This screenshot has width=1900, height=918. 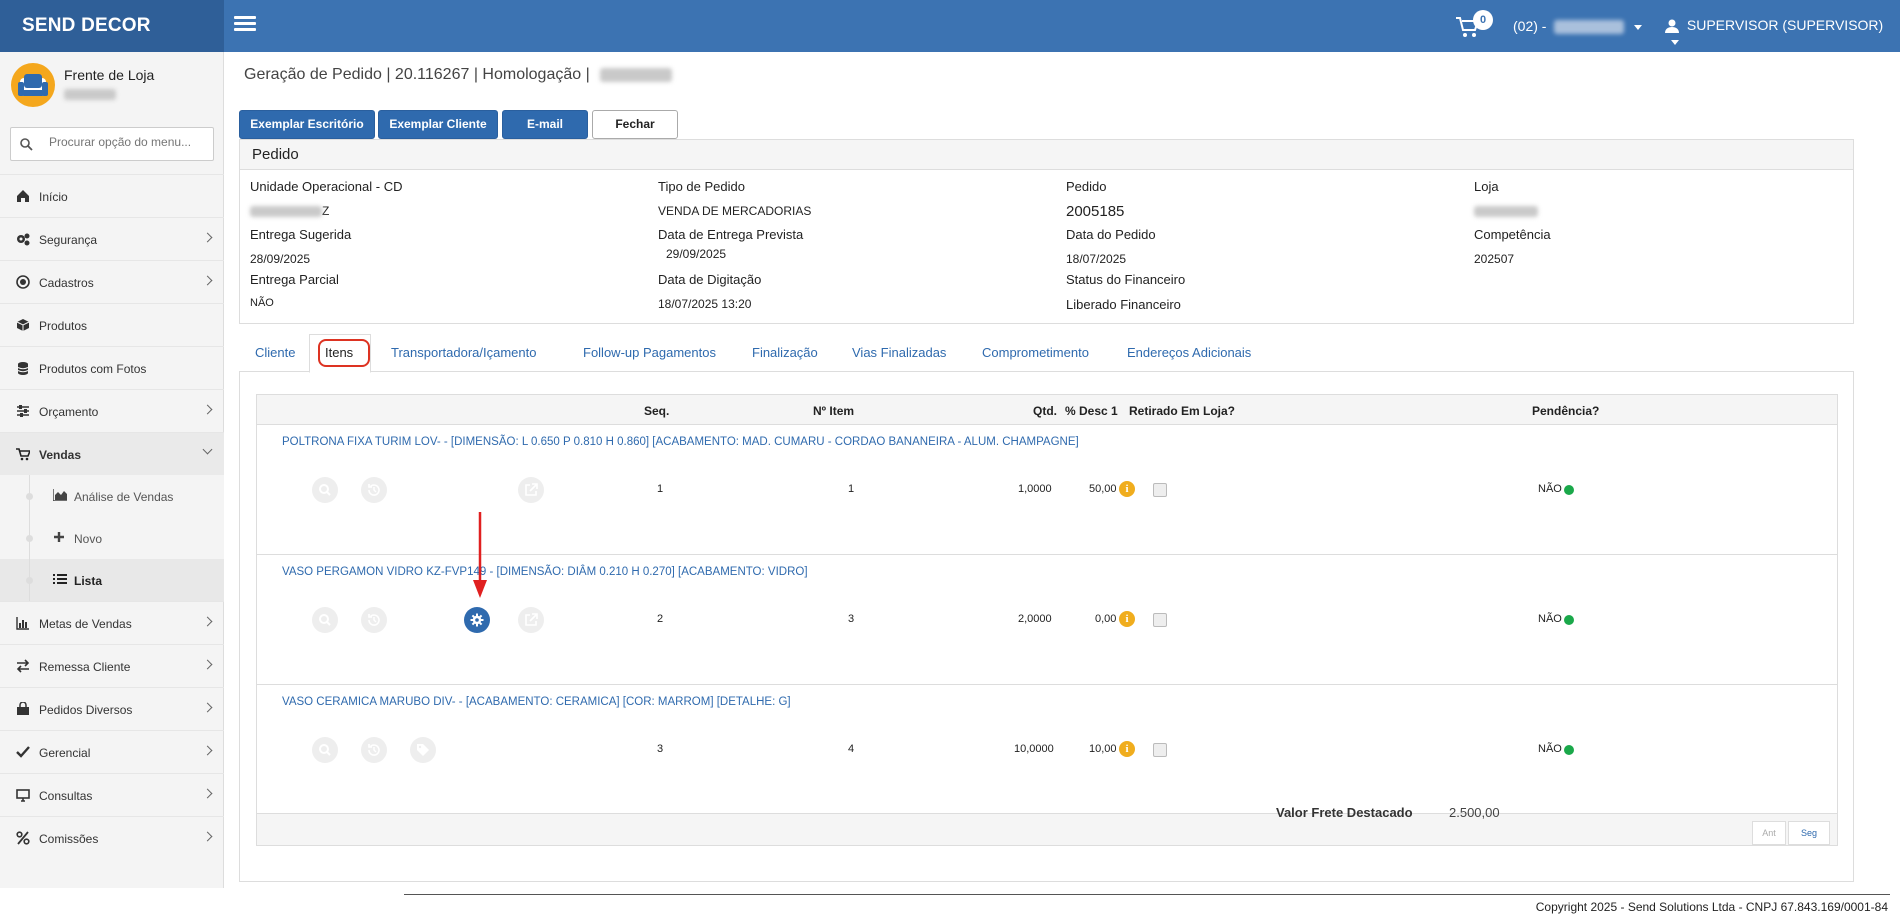 What do you see at coordinates (301, 234) in the screenshot?
I see `entrega-sugerida-label: Entrega Sugerida` at bounding box center [301, 234].